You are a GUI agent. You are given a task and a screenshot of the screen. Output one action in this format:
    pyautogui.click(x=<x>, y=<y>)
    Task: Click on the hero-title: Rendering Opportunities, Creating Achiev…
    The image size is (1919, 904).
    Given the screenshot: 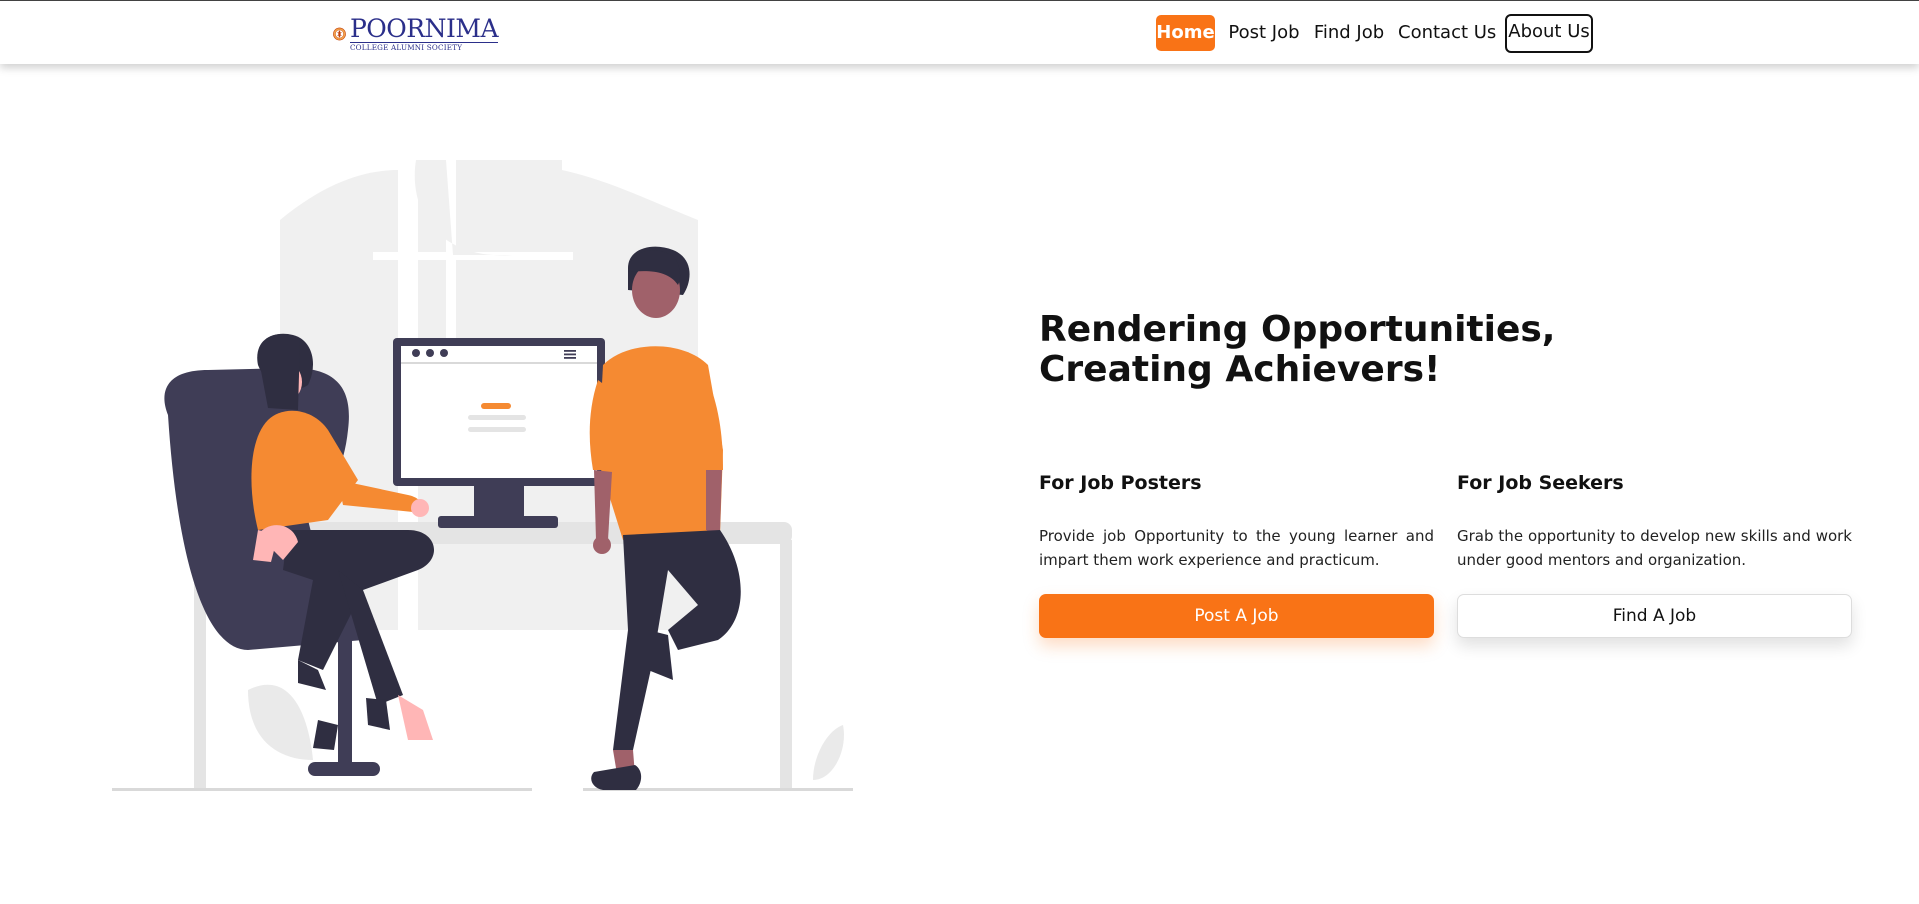 What is the action you would take?
    pyautogui.click(x=1299, y=350)
    